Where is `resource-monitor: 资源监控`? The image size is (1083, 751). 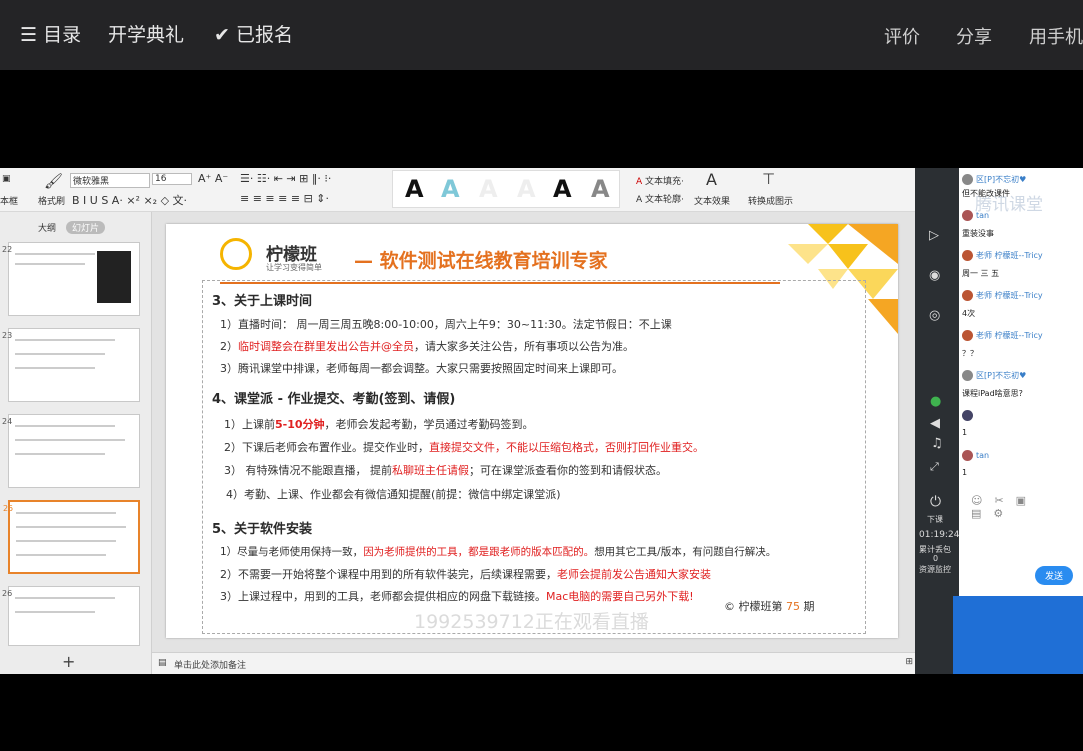 resource-monitor: 资源监控 is located at coordinates (935, 569).